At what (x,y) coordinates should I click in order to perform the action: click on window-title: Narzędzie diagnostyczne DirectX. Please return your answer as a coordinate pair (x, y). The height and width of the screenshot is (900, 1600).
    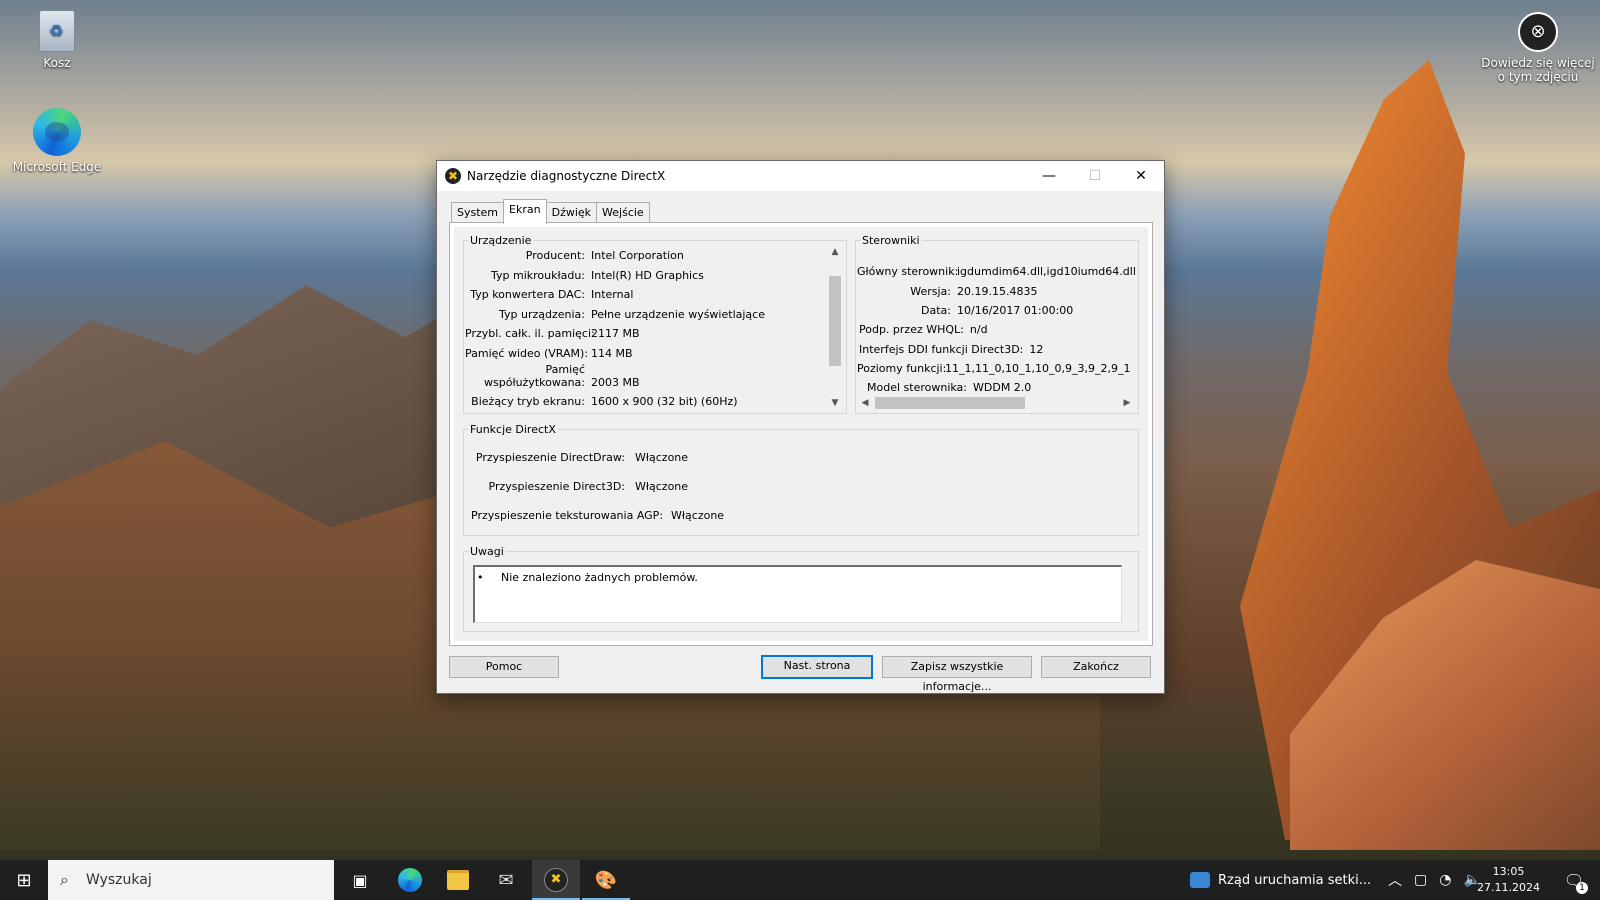
    Looking at the image, I should click on (566, 176).